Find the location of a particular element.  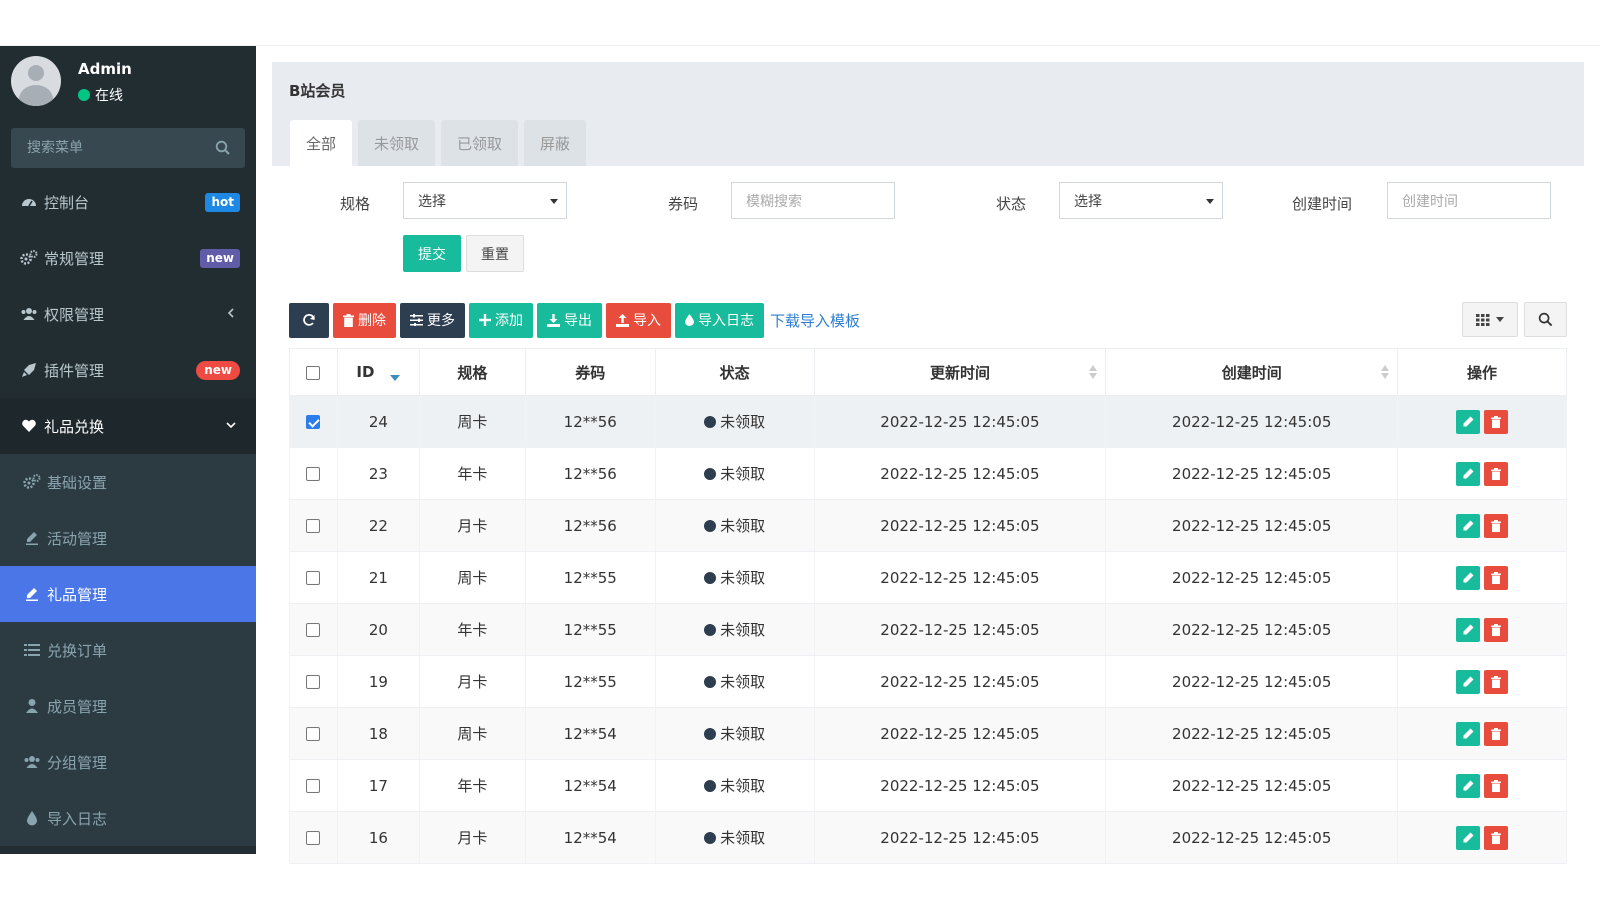

sidebar-item-gift-management: 礼品管理 is located at coordinates (128, 594).